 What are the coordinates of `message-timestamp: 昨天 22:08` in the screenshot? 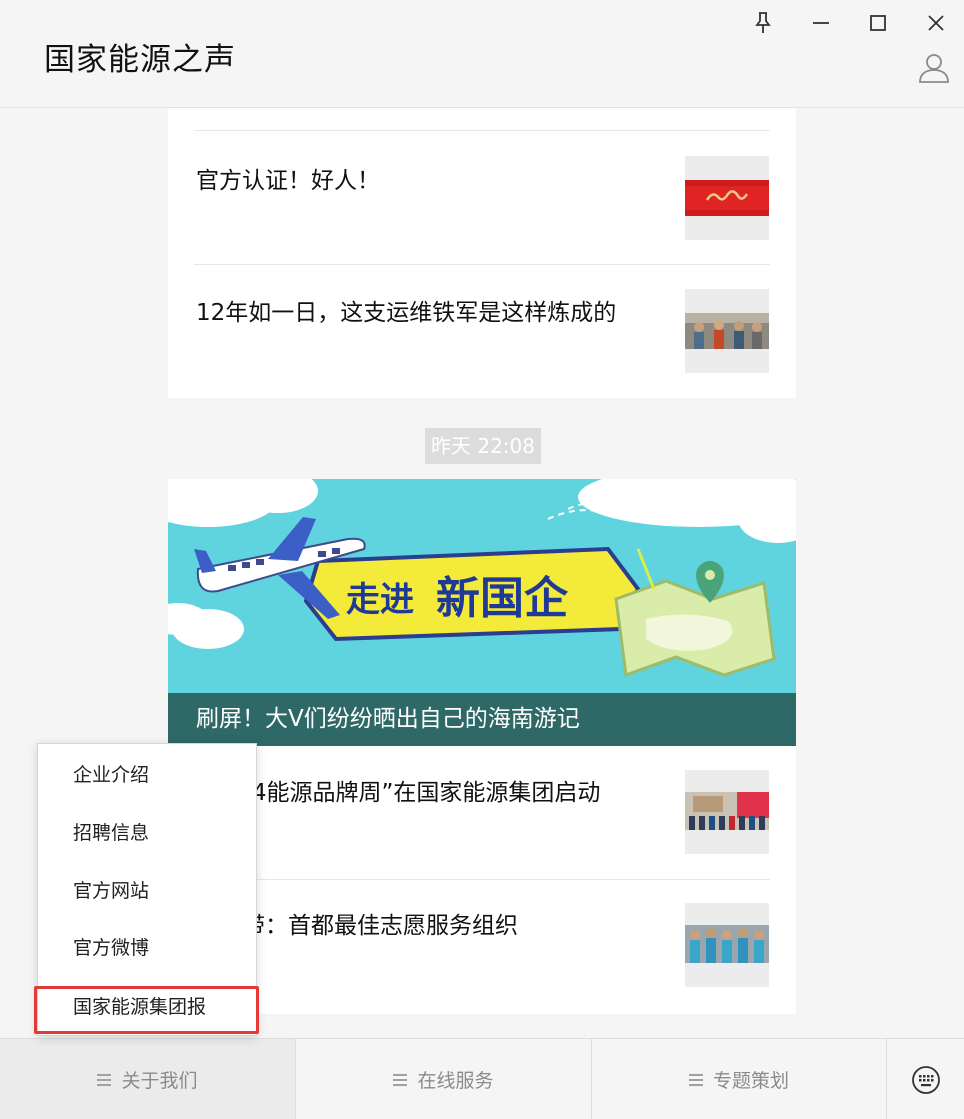 It's located at (483, 446).